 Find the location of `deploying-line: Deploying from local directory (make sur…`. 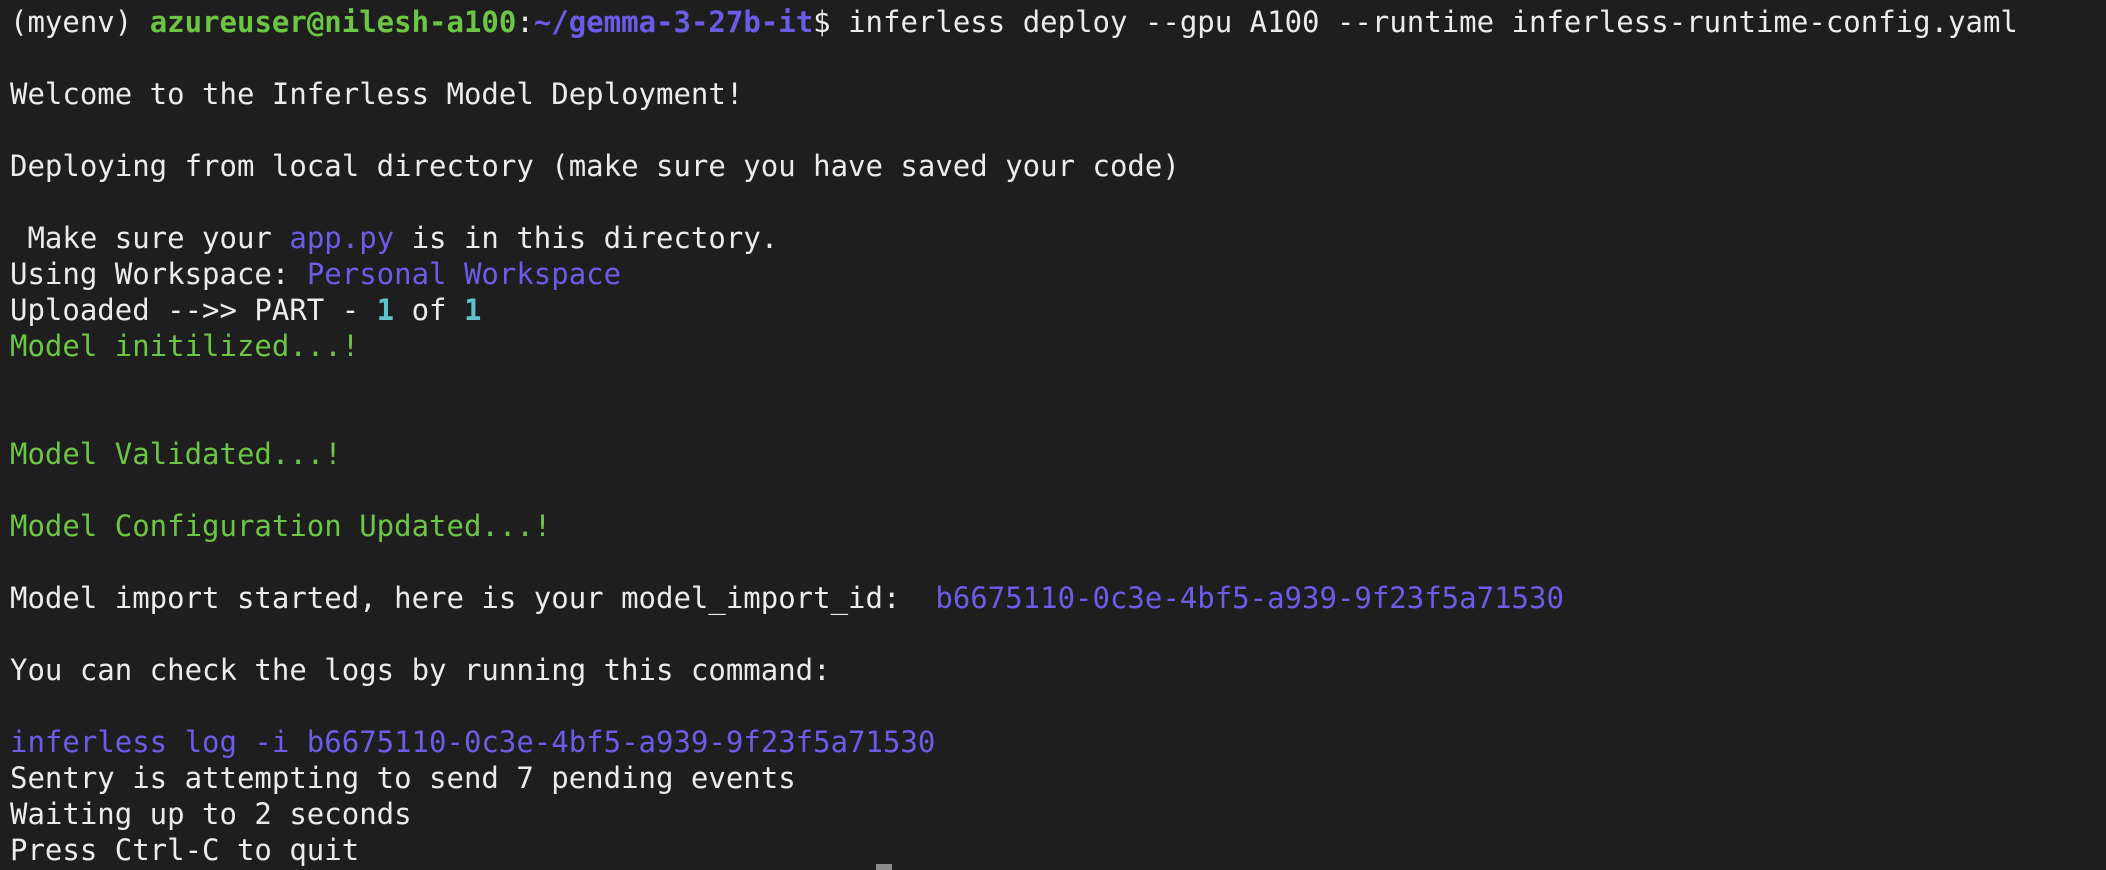

deploying-line: Deploying from local directory (make sur… is located at coordinates (595, 166).